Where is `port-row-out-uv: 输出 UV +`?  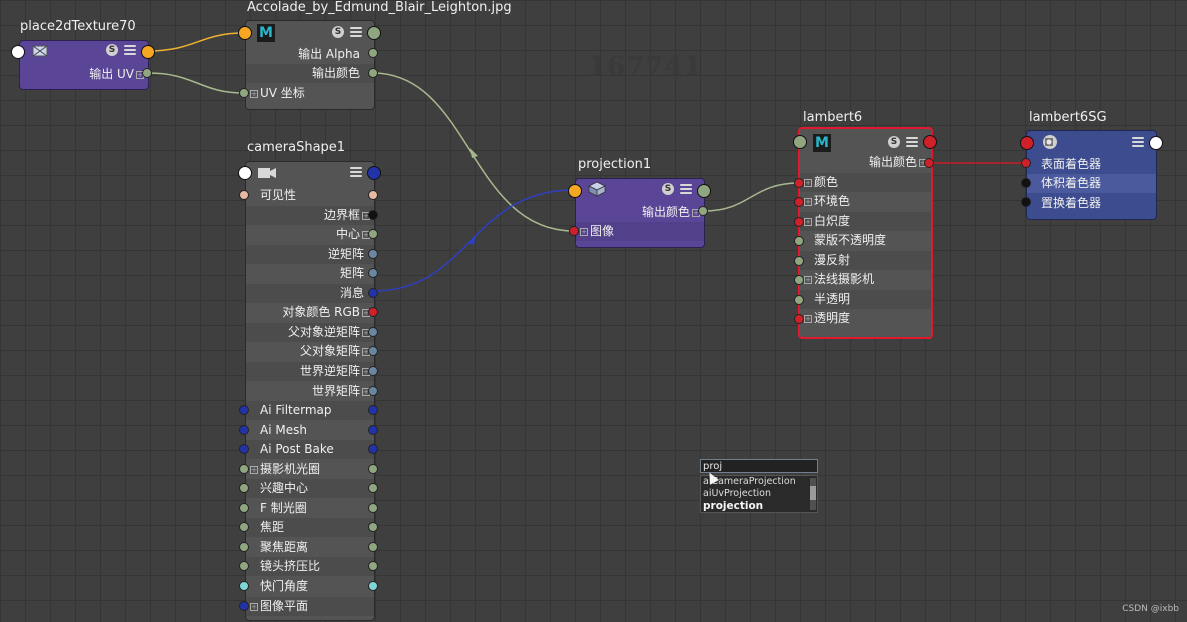 port-row-out-uv: 输出 UV + is located at coordinates (84, 74).